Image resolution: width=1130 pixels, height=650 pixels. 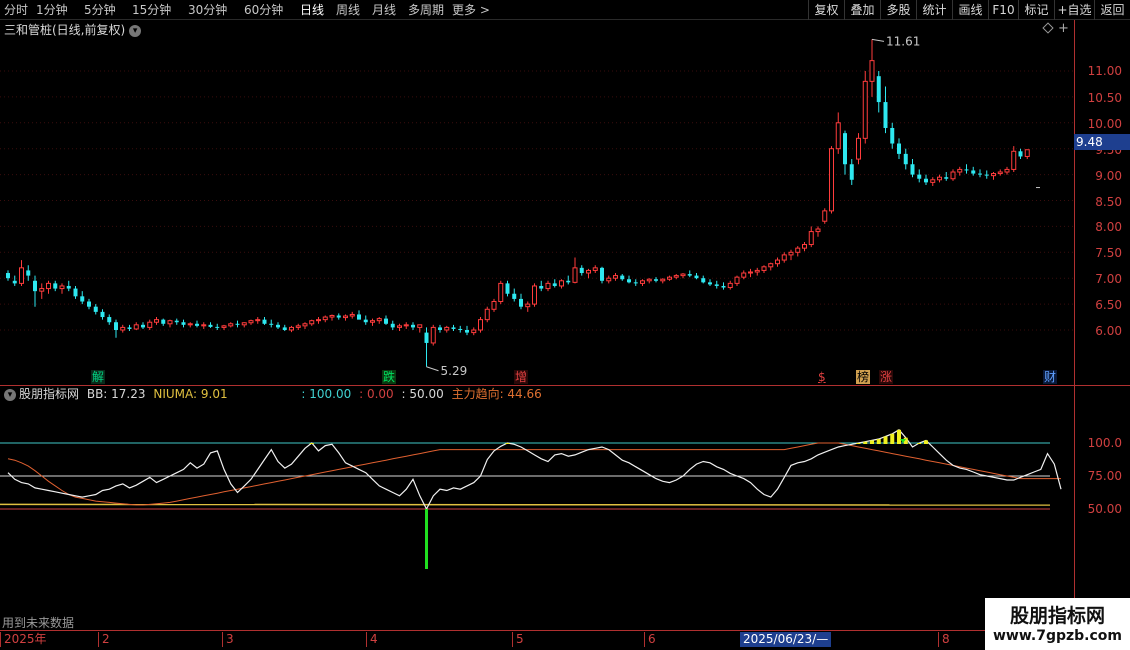 What do you see at coordinates (372, 639) in the screenshot?
I see `date-label: 4` at bounding box center [372, 639].